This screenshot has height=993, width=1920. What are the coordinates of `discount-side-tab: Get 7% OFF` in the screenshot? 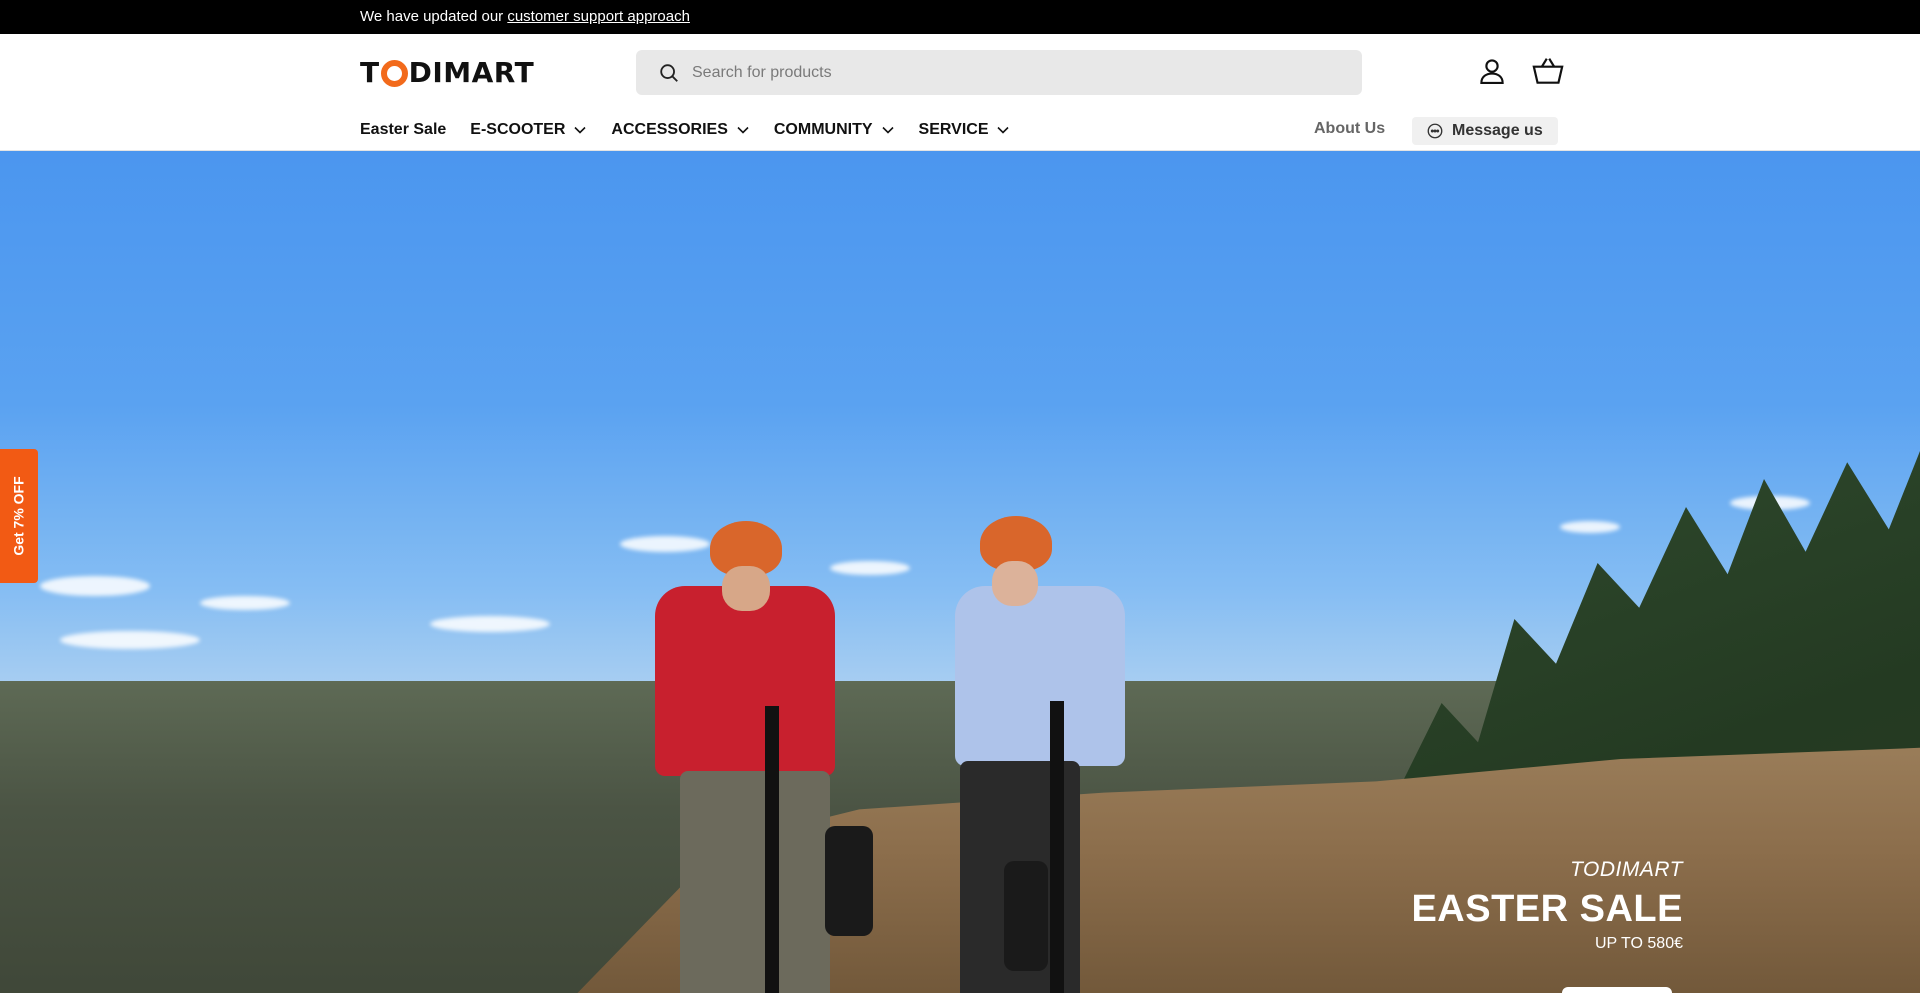 It's located at (19, 516).